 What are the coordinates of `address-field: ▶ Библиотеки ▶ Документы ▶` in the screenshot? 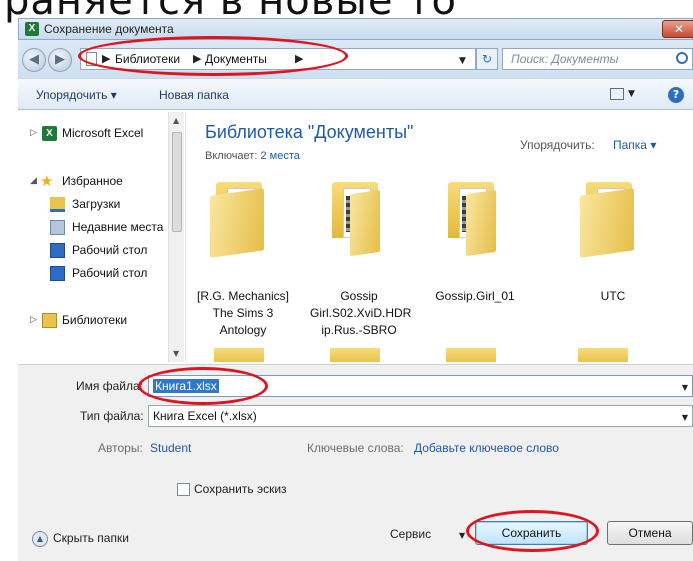 It's located at (278, 59).